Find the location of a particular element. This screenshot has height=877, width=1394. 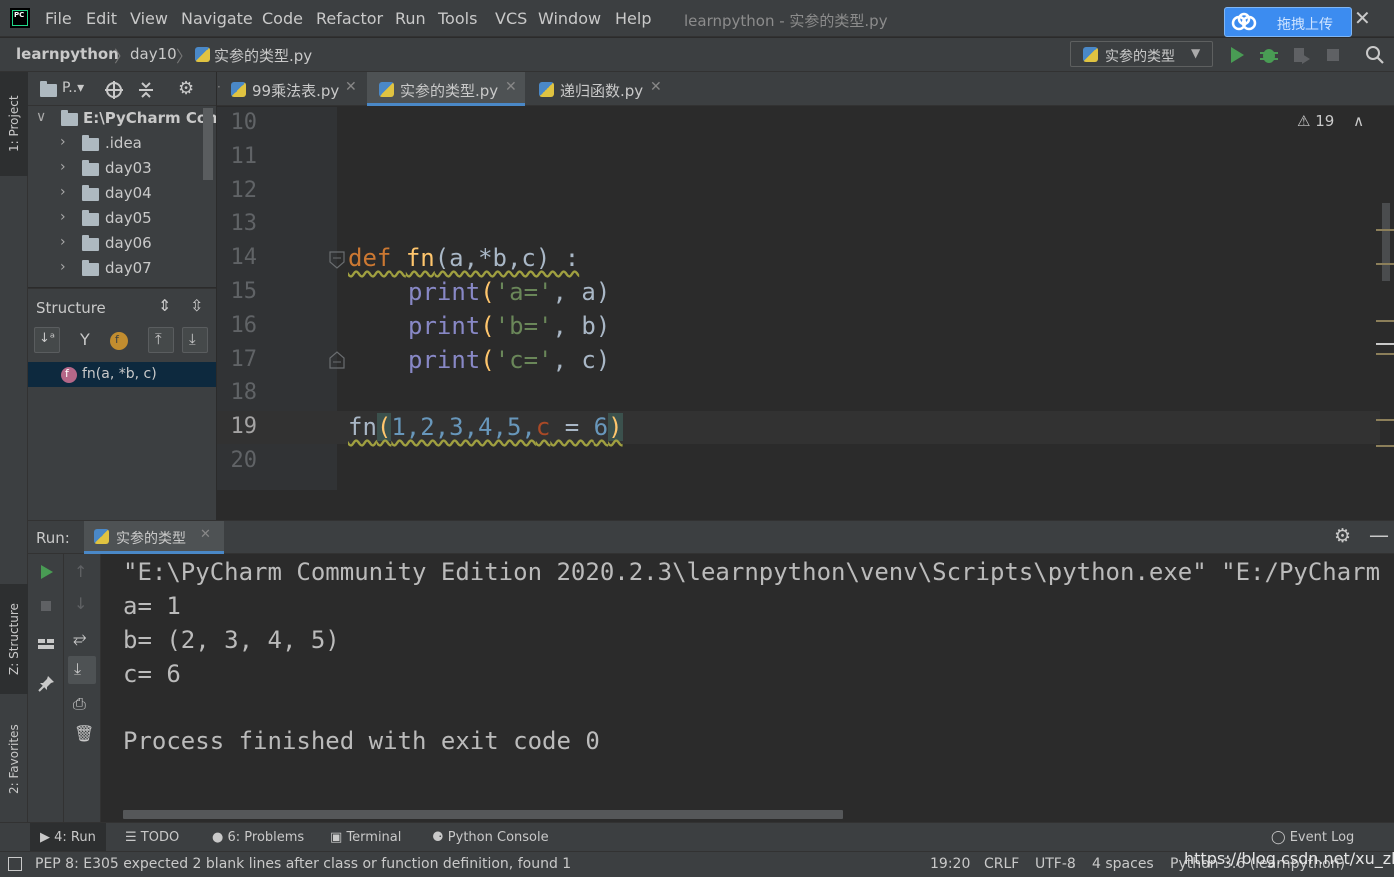

menu-edit: Edit is located at coordinates (101, 18).